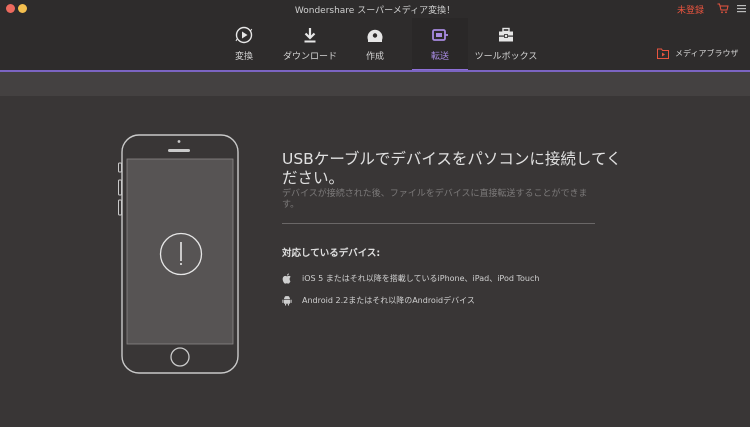 The width and height of the screenshot is (750, 427). I want to click on connect-instruction-heading: USBケーブルでデバイスをパソコンに接続してください。, so click(452, 168).